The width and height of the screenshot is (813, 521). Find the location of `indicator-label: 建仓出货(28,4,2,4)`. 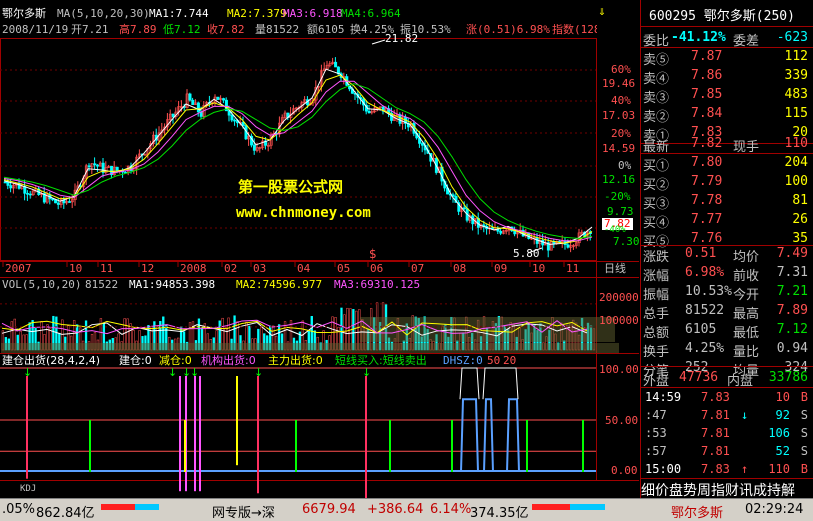

indicator-label: 建仓出货(28,4,2,4) is located at coordinates (51, 360).